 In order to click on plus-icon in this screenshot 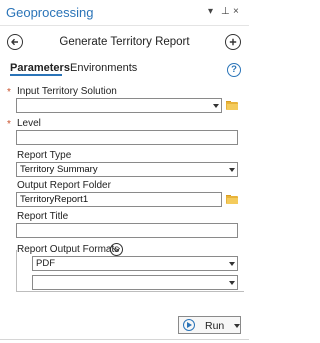, I will do `click(233, 42)`.